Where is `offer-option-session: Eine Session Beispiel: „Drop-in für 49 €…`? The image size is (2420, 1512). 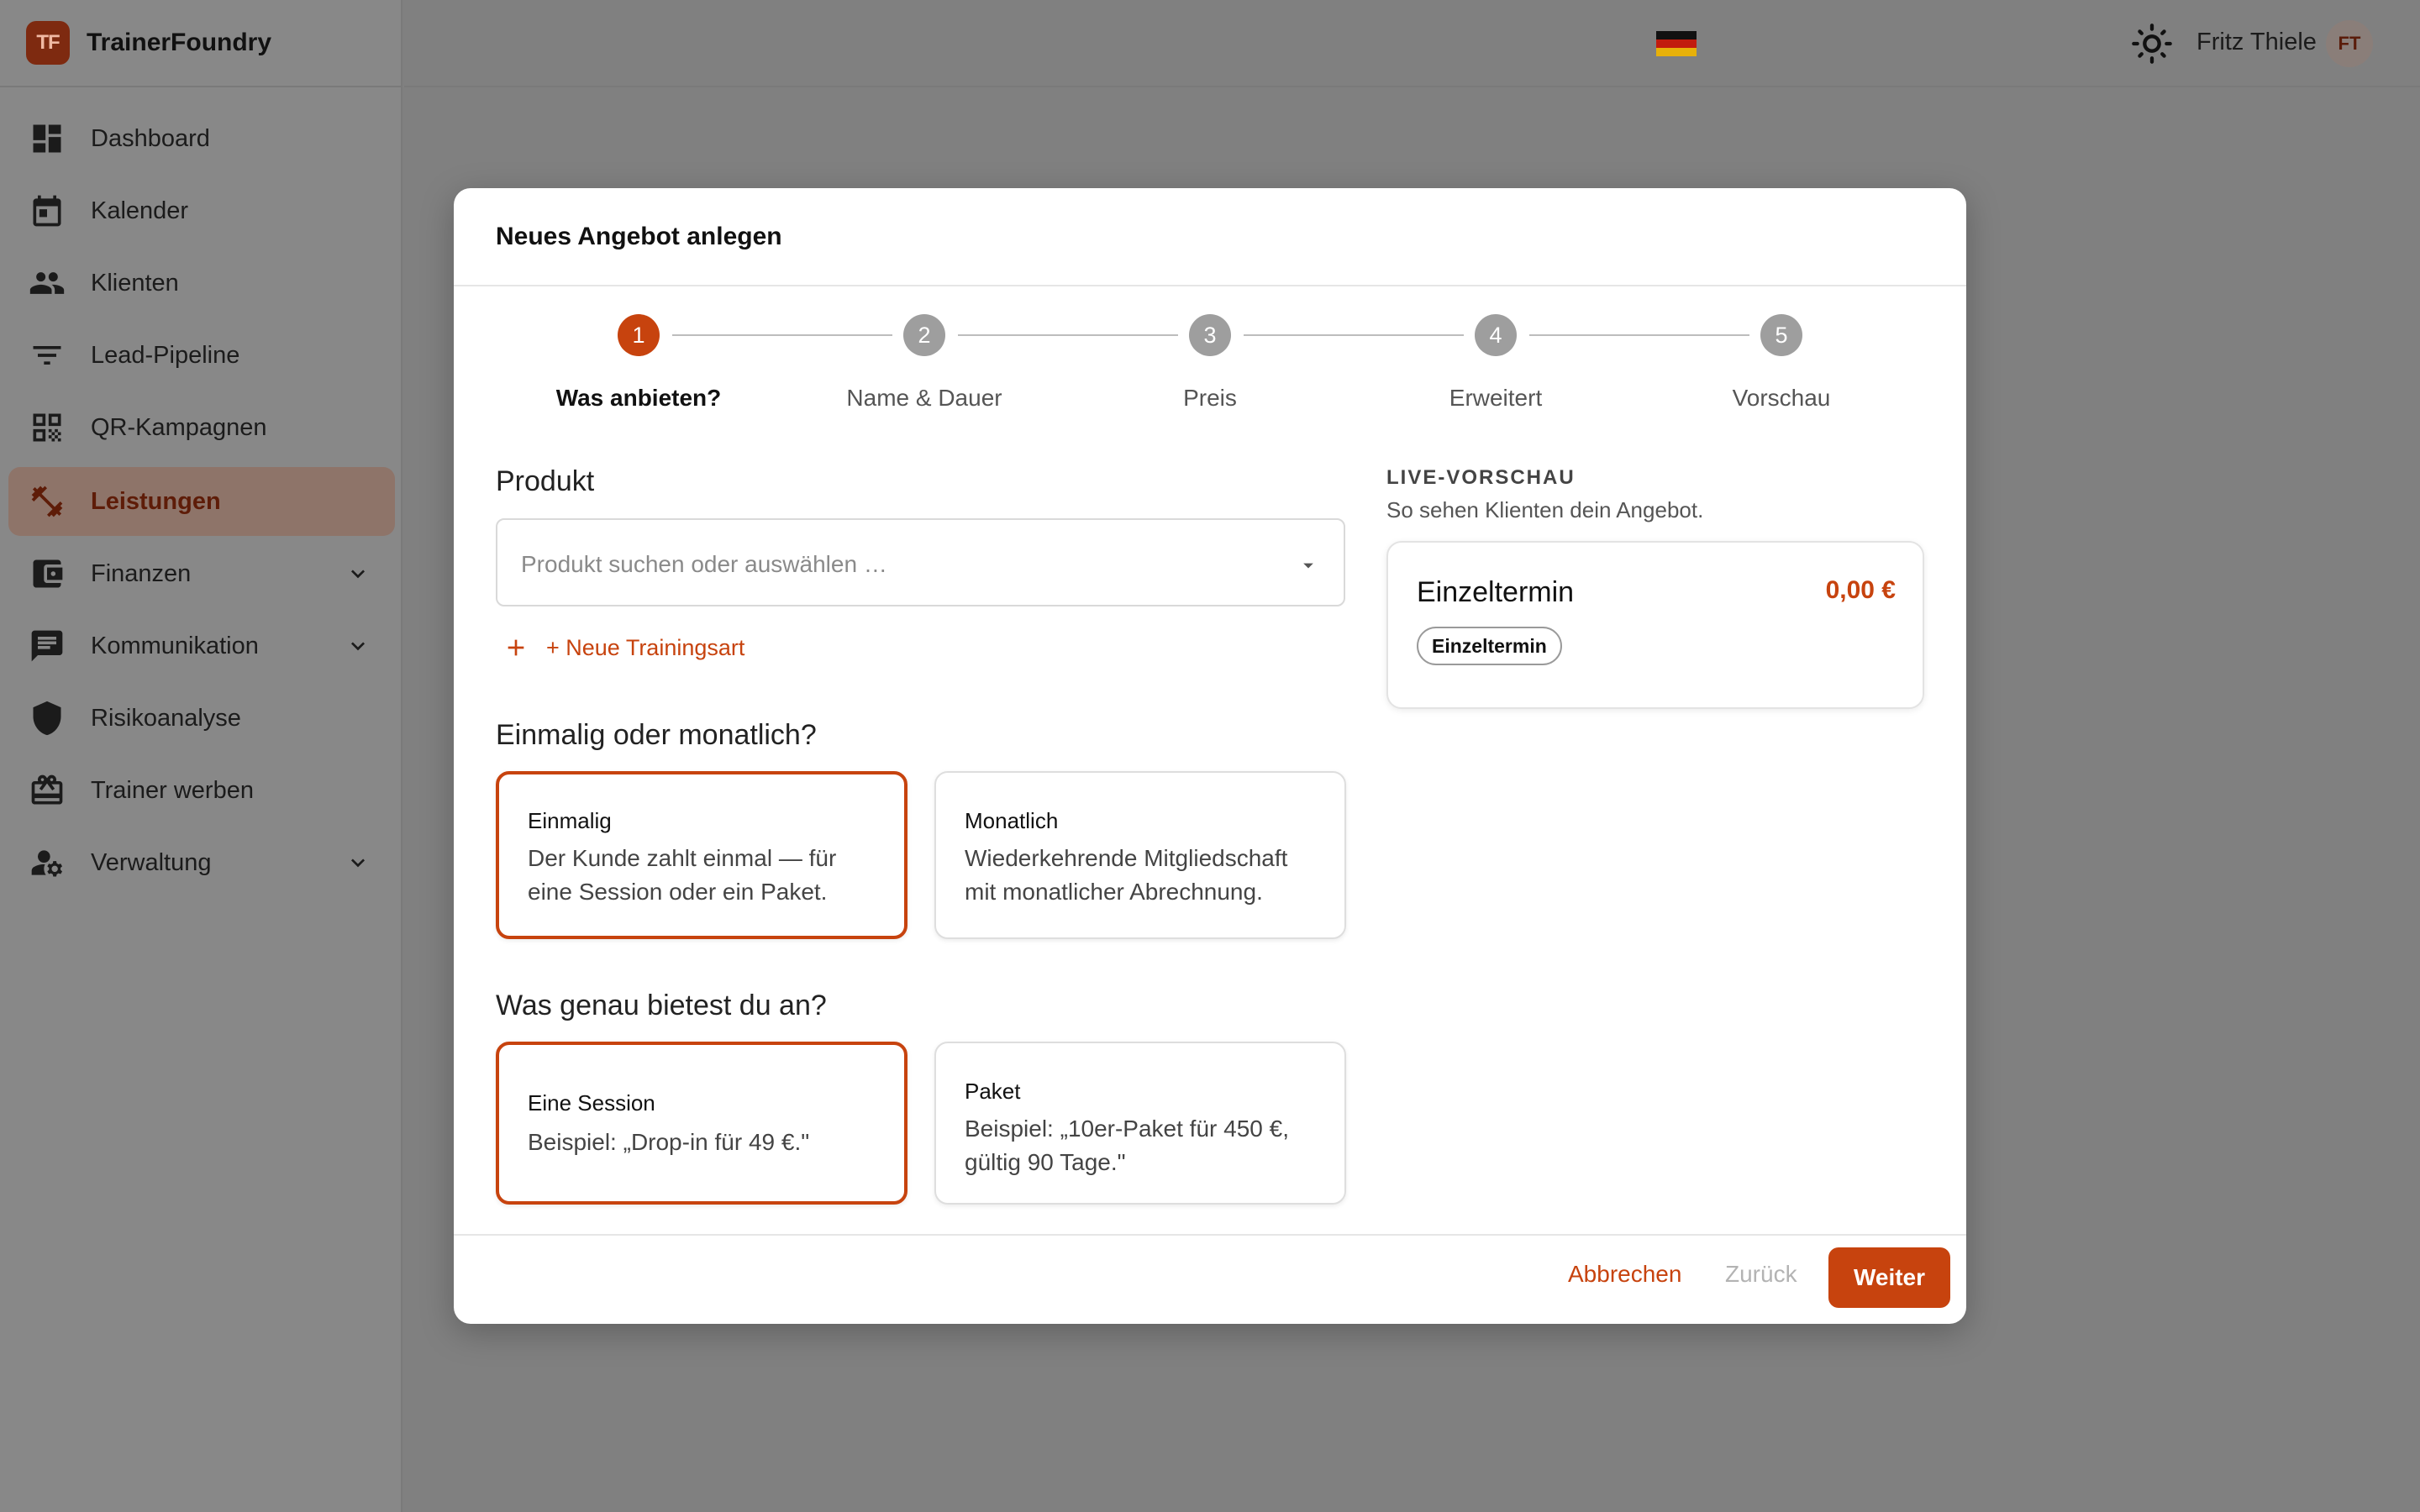
offer-option-session: Eine Session Beispiel: „Drop-in für 49 €… is located at coordinates (702, 1123).